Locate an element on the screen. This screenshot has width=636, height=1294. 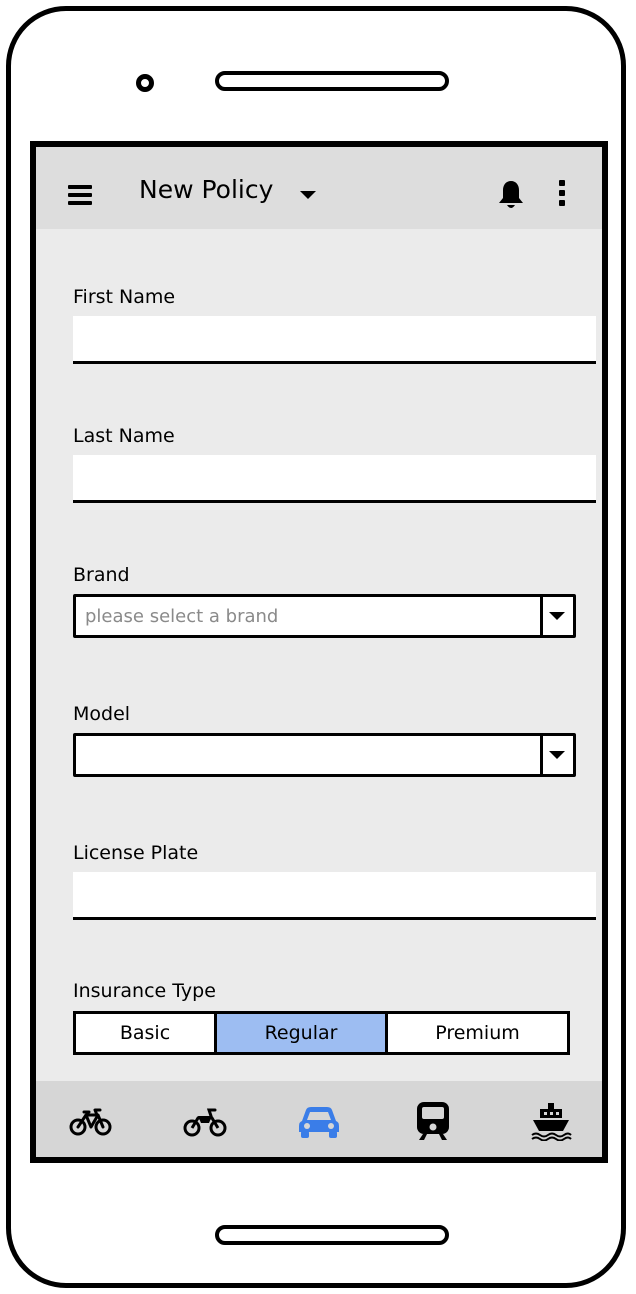
license-plate-field is located at coordinates (334, 896).